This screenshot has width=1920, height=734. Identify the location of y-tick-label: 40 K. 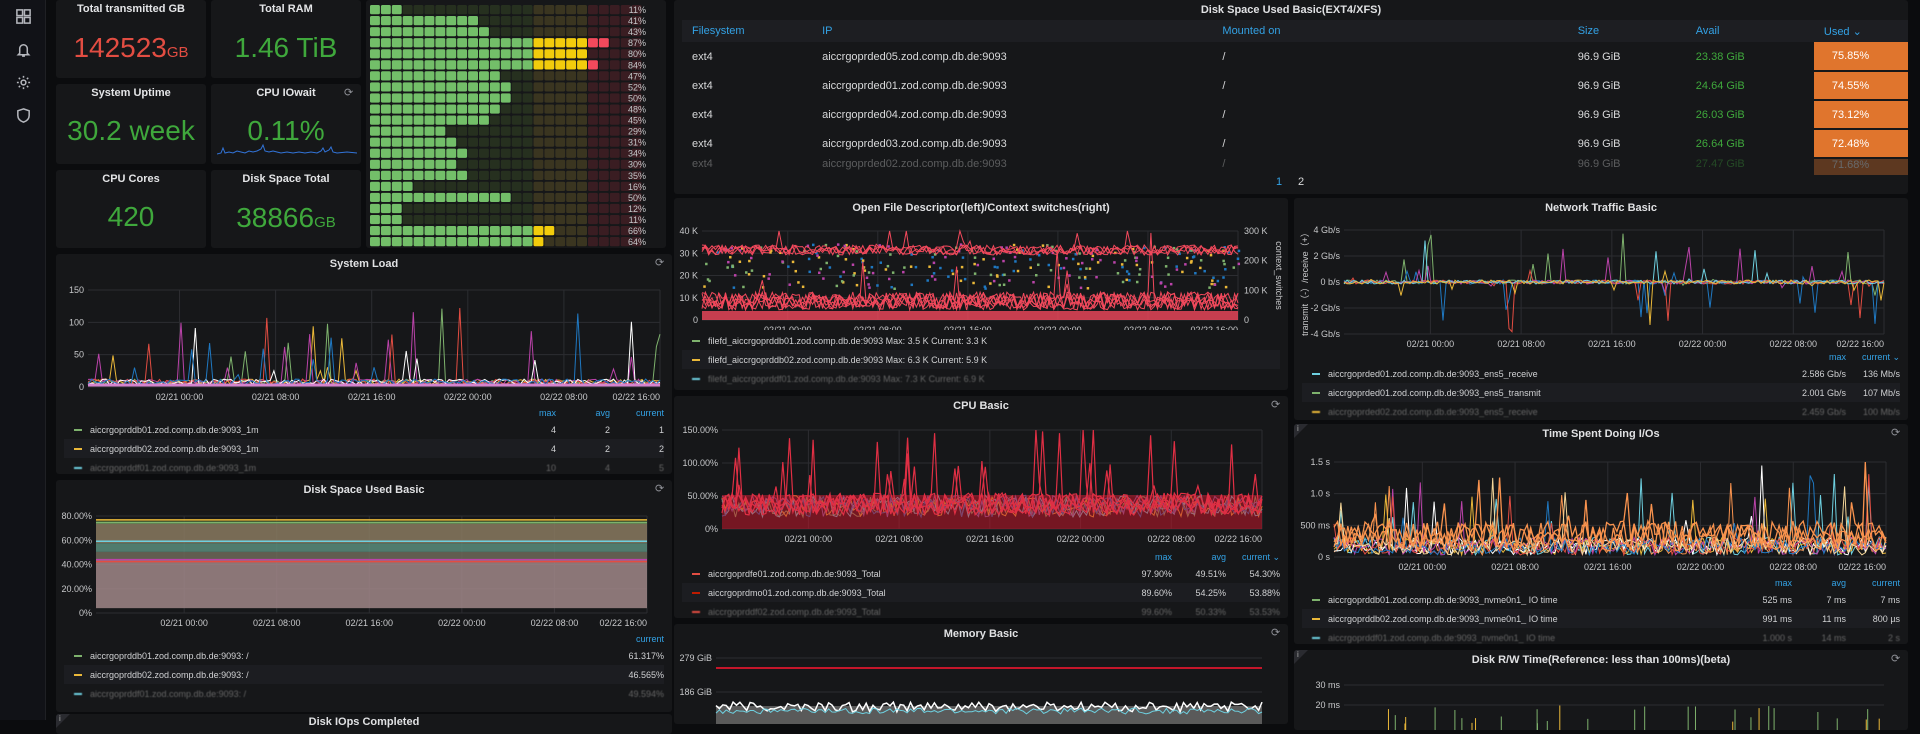
(688, 231).